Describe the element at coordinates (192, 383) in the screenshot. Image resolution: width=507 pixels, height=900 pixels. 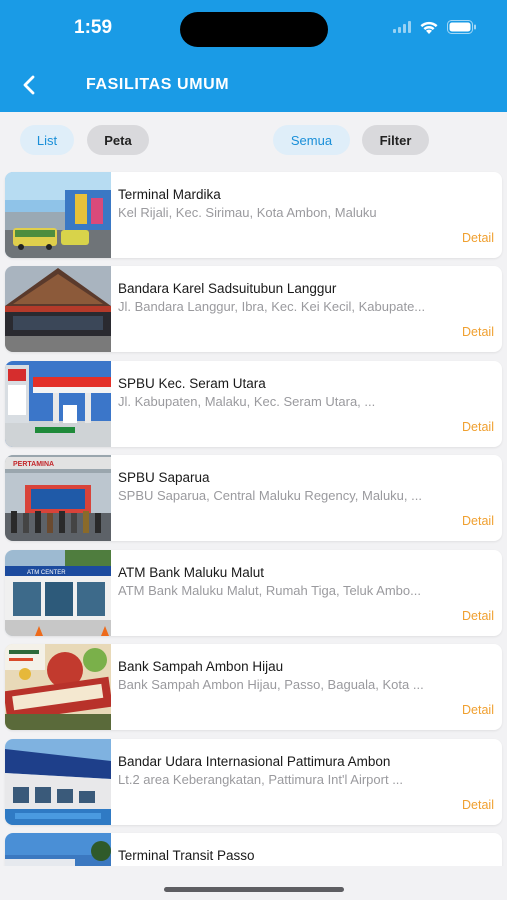
I see `facility-name: SPBU Kec. Seram Utara` at that location.